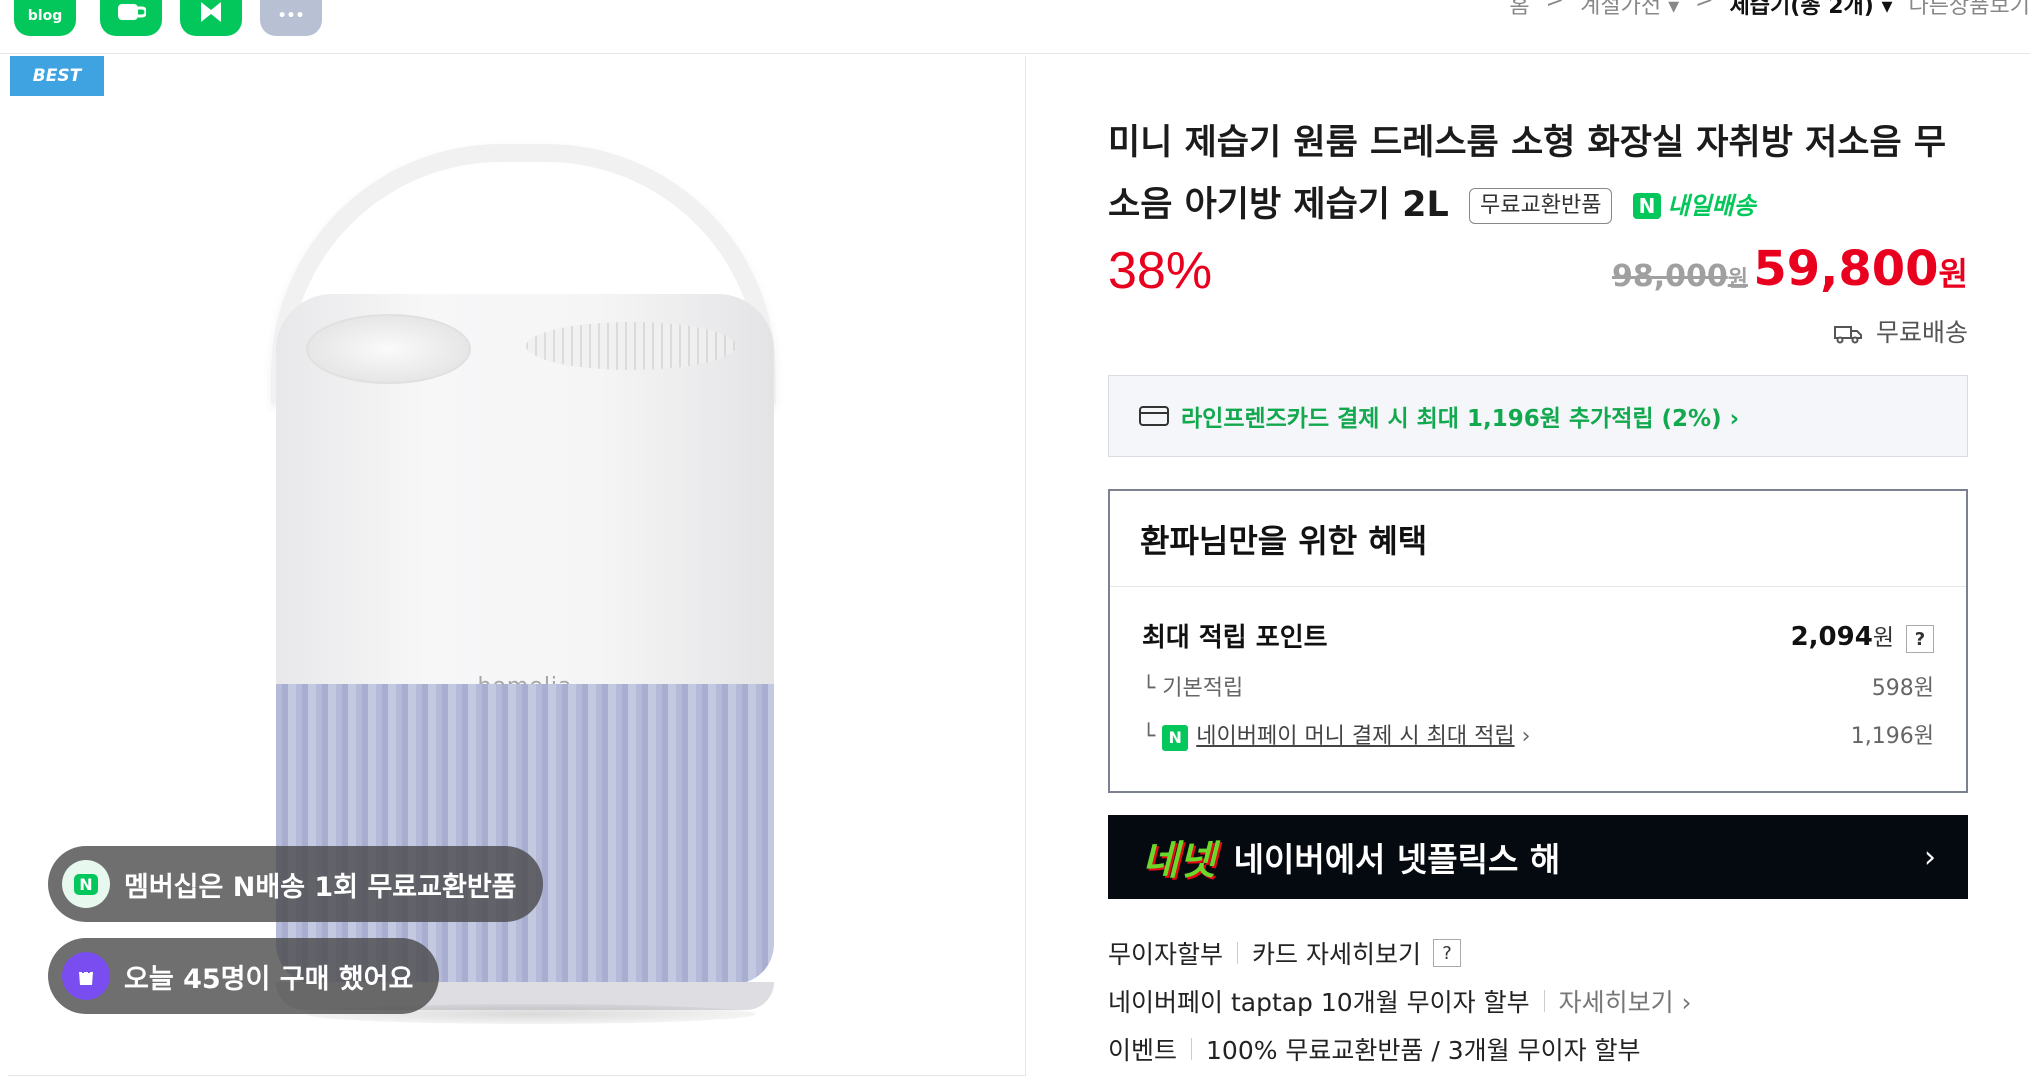 This screenshot has height=1082, width=2030. What do you see at coordinates (269, 979) in the screenshot?
I see `purchase-count-text: 오늘 45명이 구매 했어요` at bounding box center [269, 979].